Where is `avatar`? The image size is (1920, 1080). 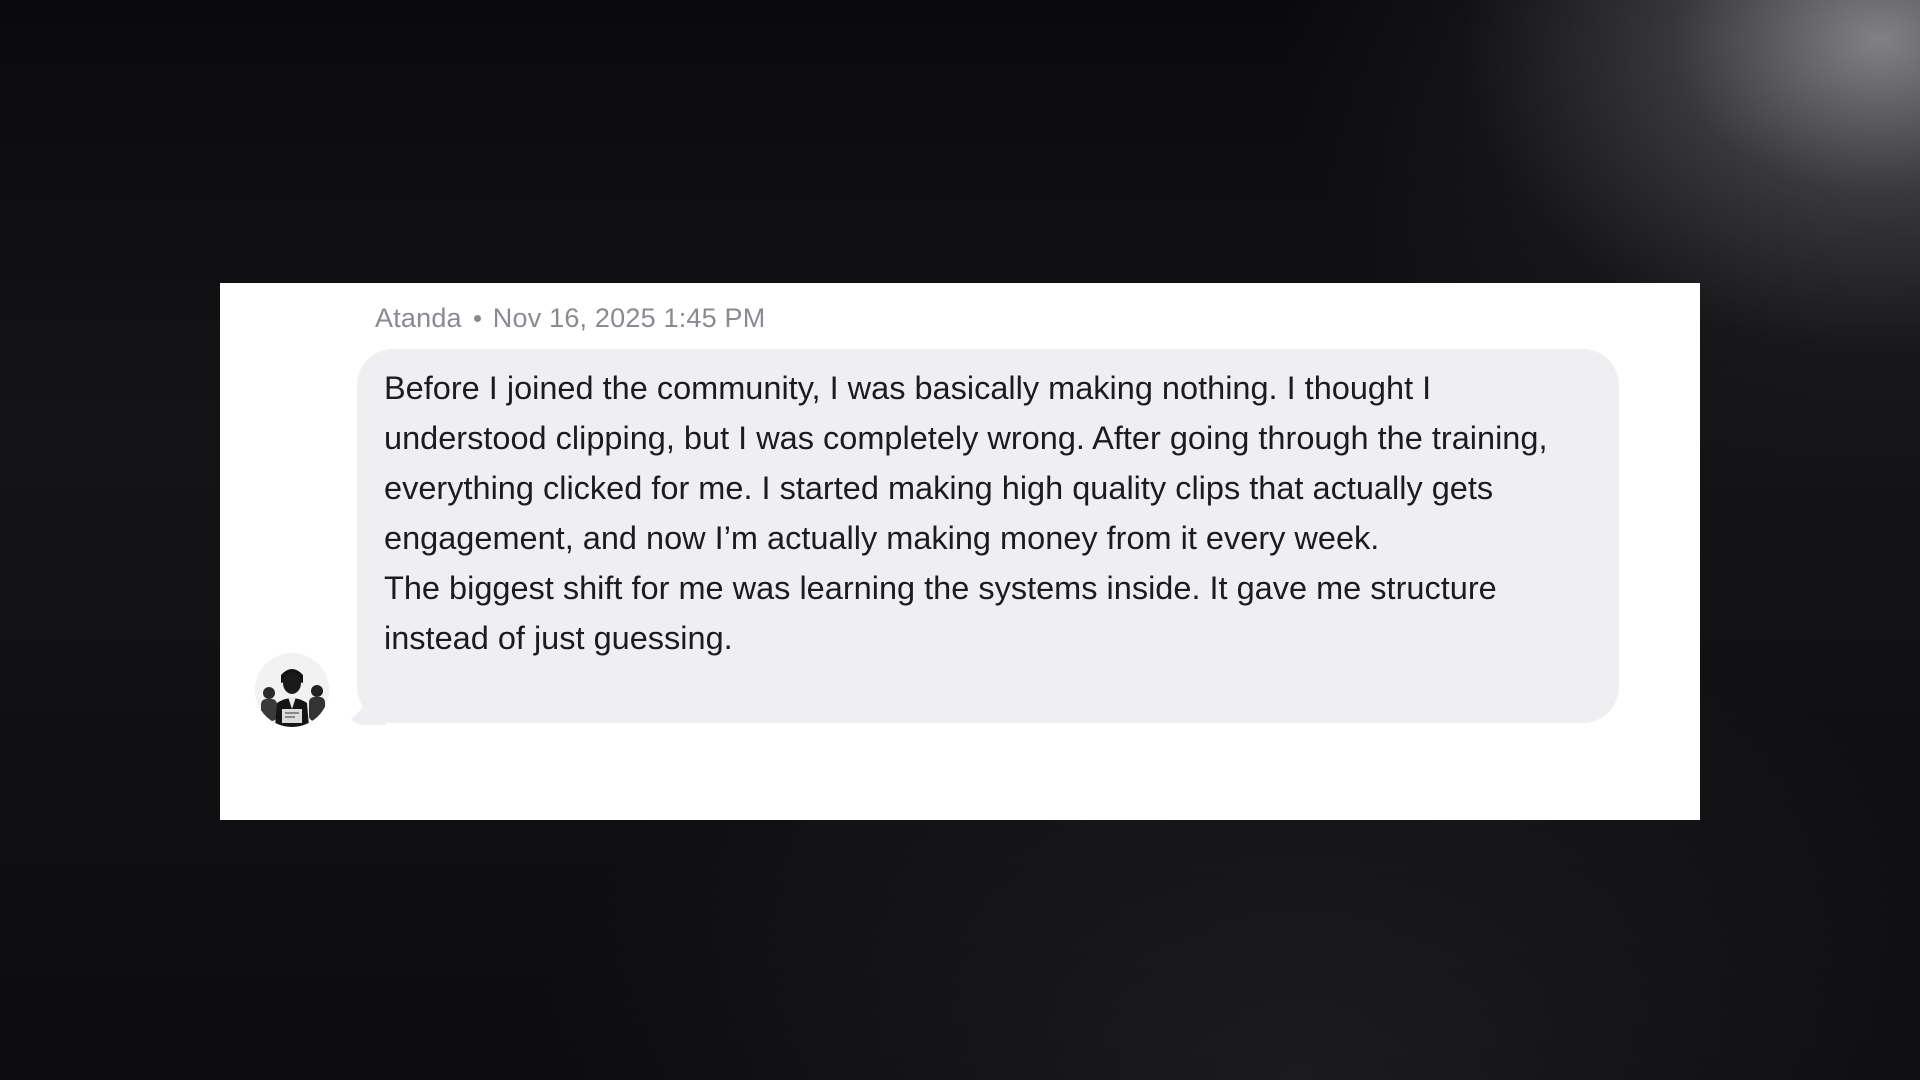
avatar is located at coordinates (292, 690).